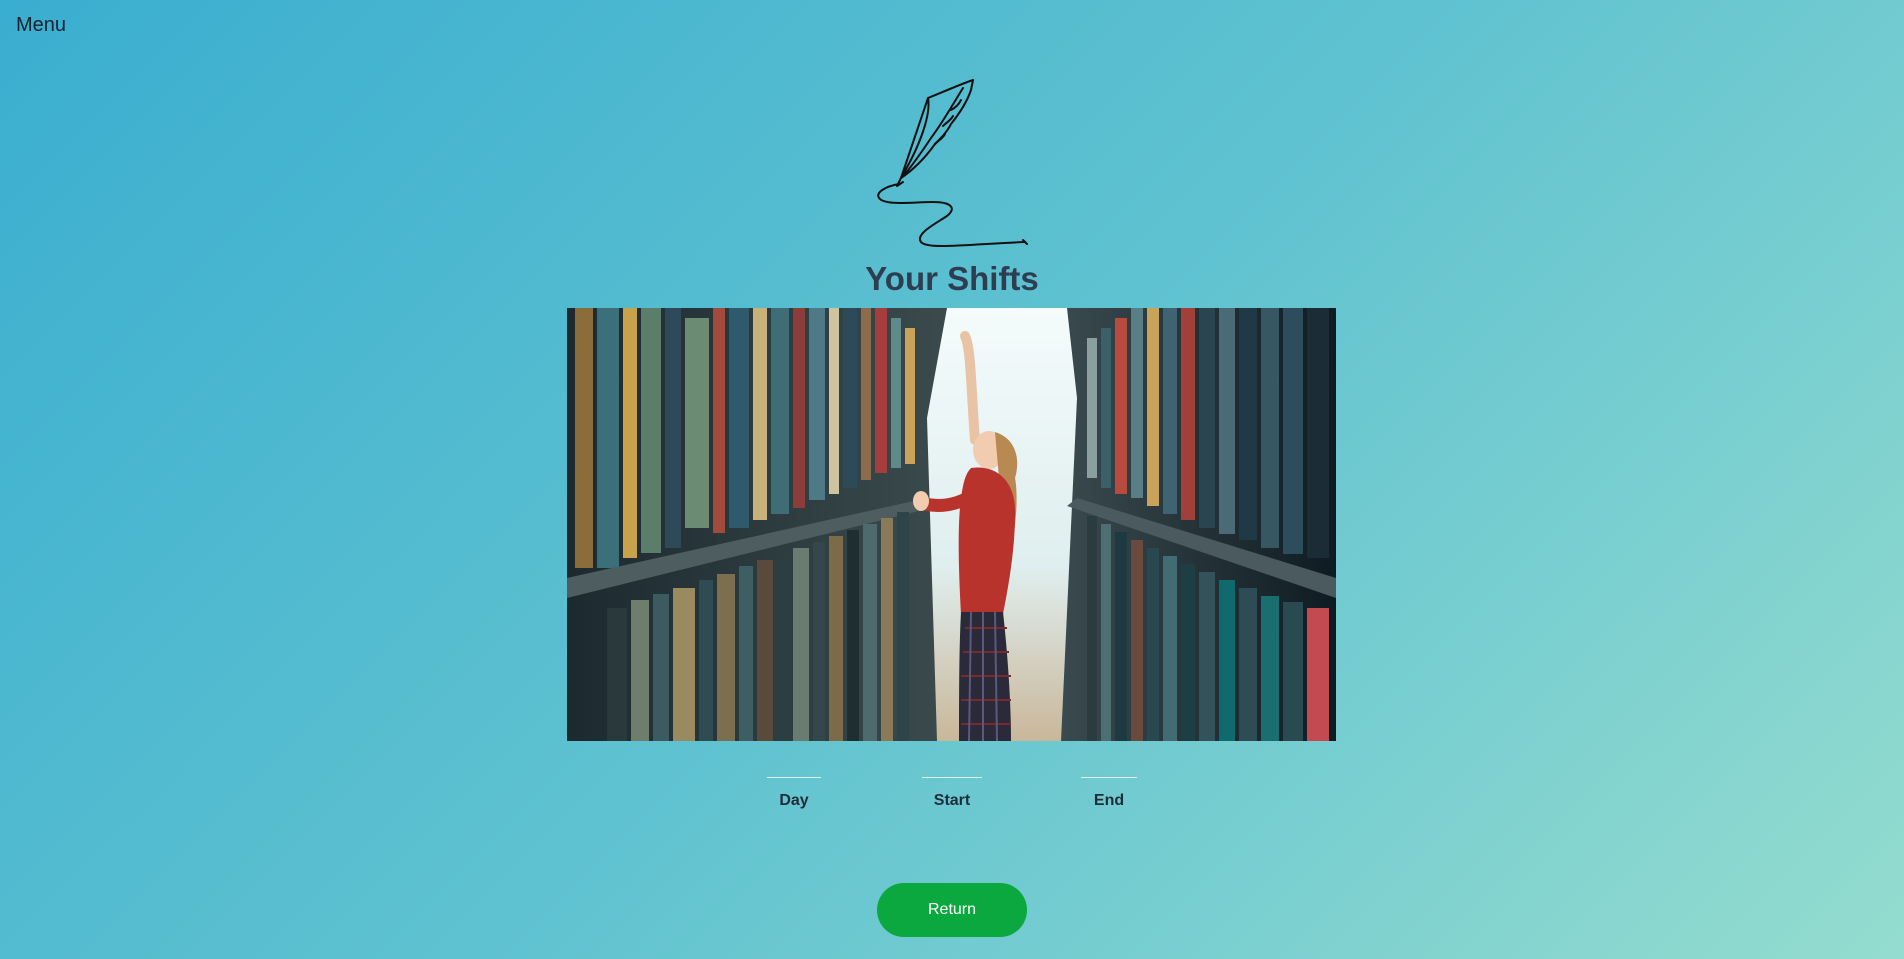  What do you see at coordinates (952, 278) in the screenshot?
I see `page-title: Your Shifts` at bounding box center [952, 278].